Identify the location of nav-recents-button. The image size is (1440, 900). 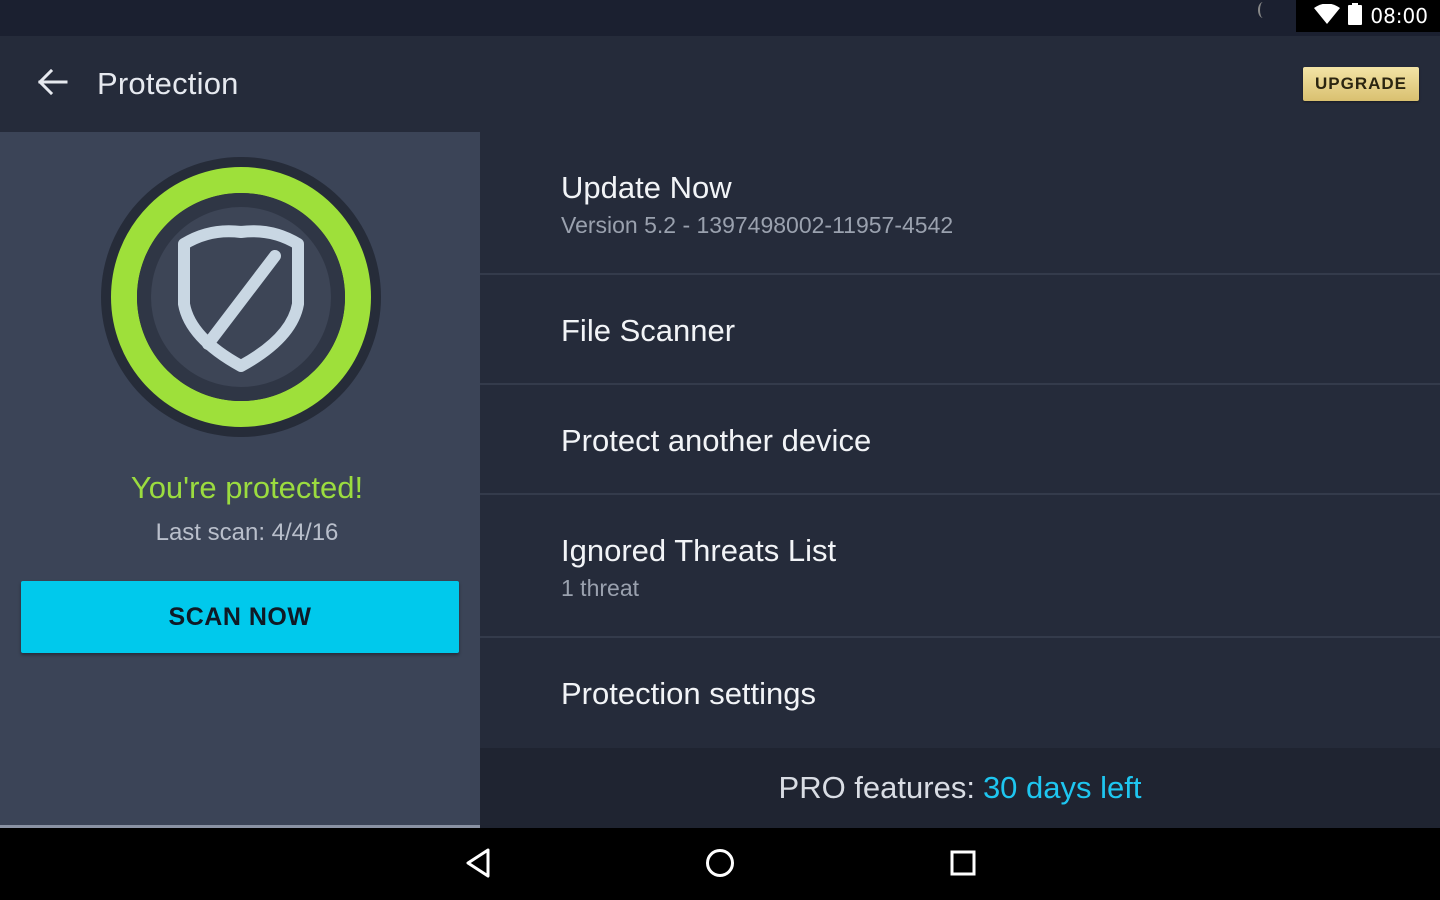
(963, 865).